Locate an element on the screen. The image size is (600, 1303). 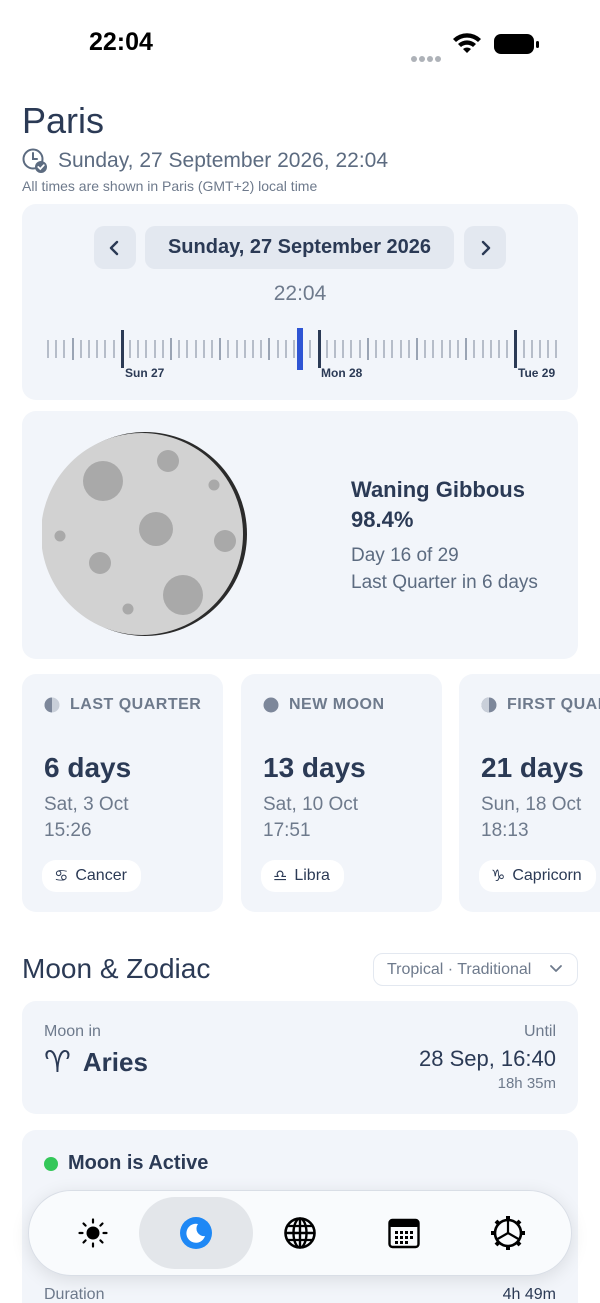
sun-icon is located at coordinates (93, 1233).